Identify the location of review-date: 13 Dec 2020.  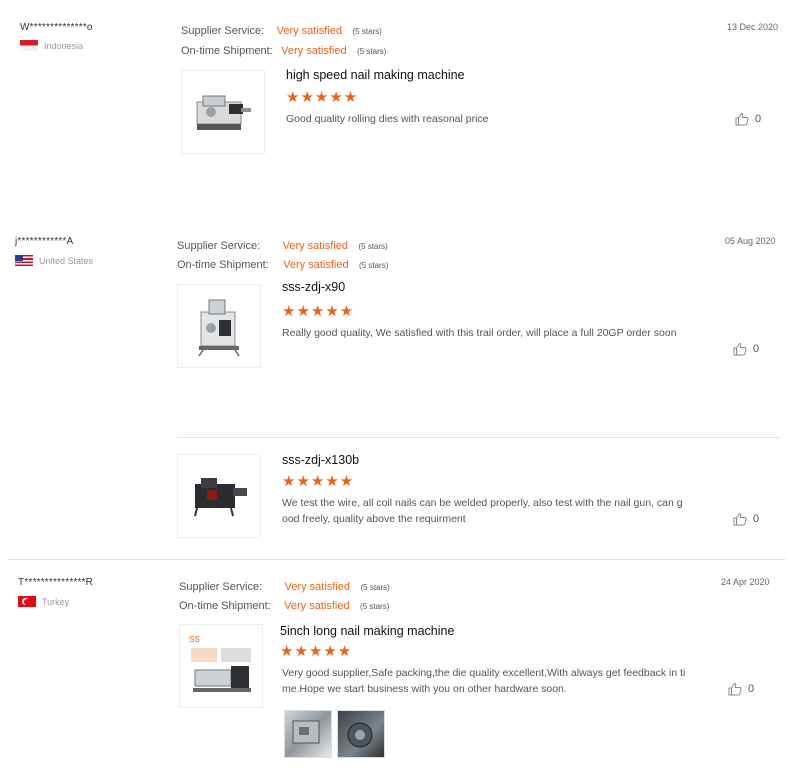
(753, 27).